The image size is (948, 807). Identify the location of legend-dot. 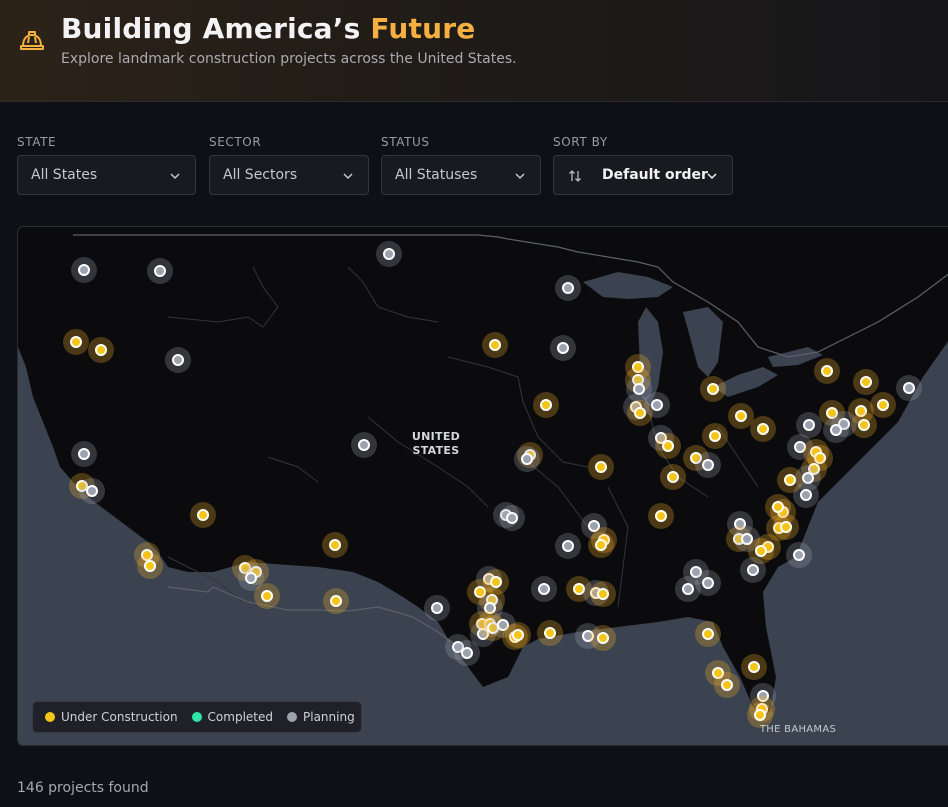
(50, 717).